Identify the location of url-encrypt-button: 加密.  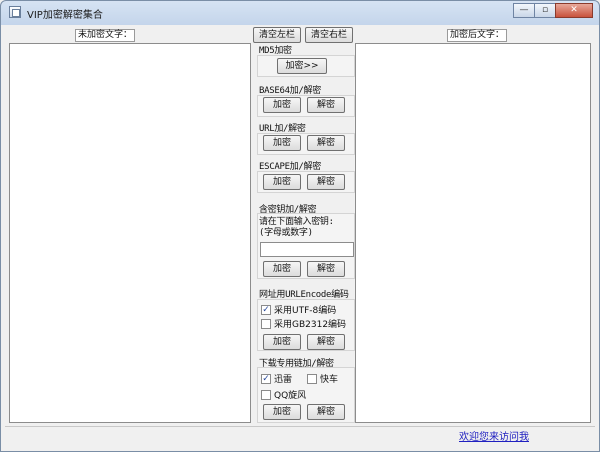
(282, 143).